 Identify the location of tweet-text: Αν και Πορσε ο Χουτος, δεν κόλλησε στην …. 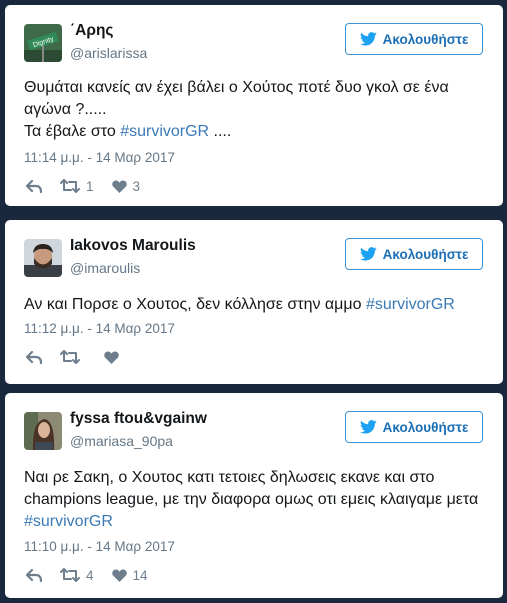
(252, 305).